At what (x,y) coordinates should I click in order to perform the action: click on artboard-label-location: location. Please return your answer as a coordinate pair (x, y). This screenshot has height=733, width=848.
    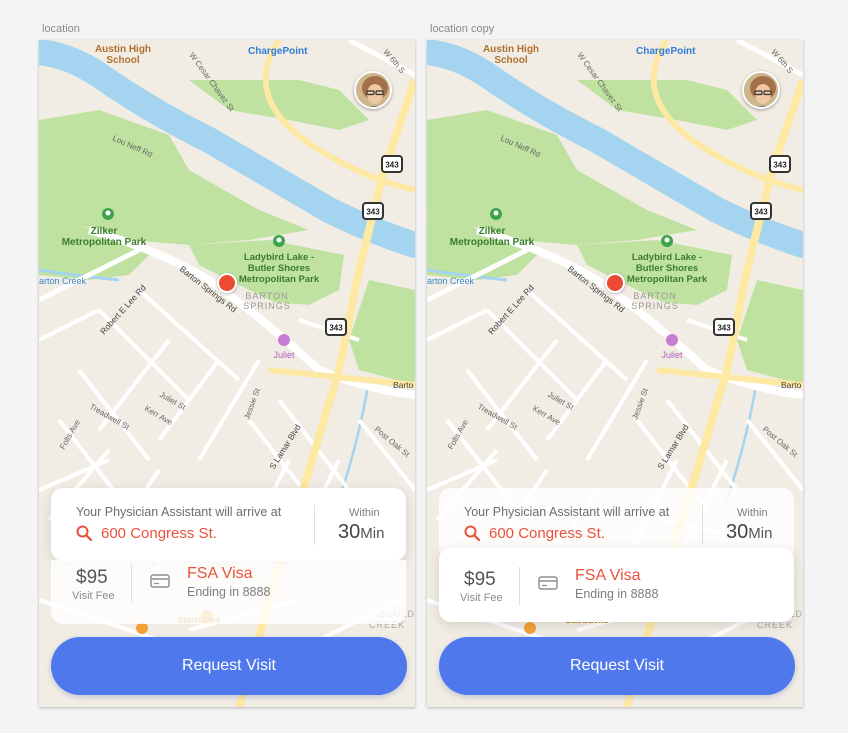
    Looking at the image, I should click on (61, 29).